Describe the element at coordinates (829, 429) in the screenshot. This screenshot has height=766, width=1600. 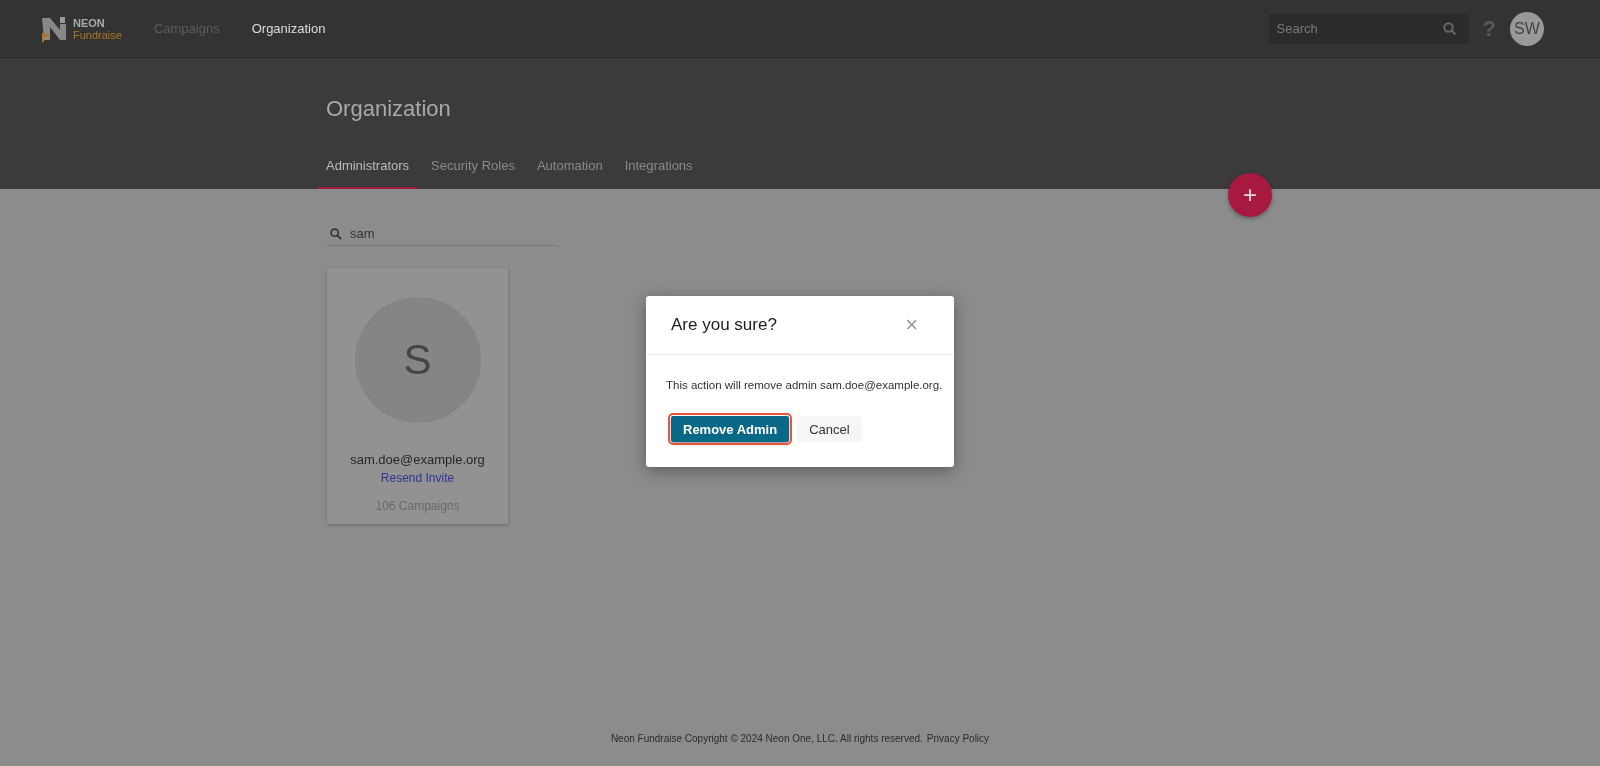
I see `cancel-button: Cancel` at that location.